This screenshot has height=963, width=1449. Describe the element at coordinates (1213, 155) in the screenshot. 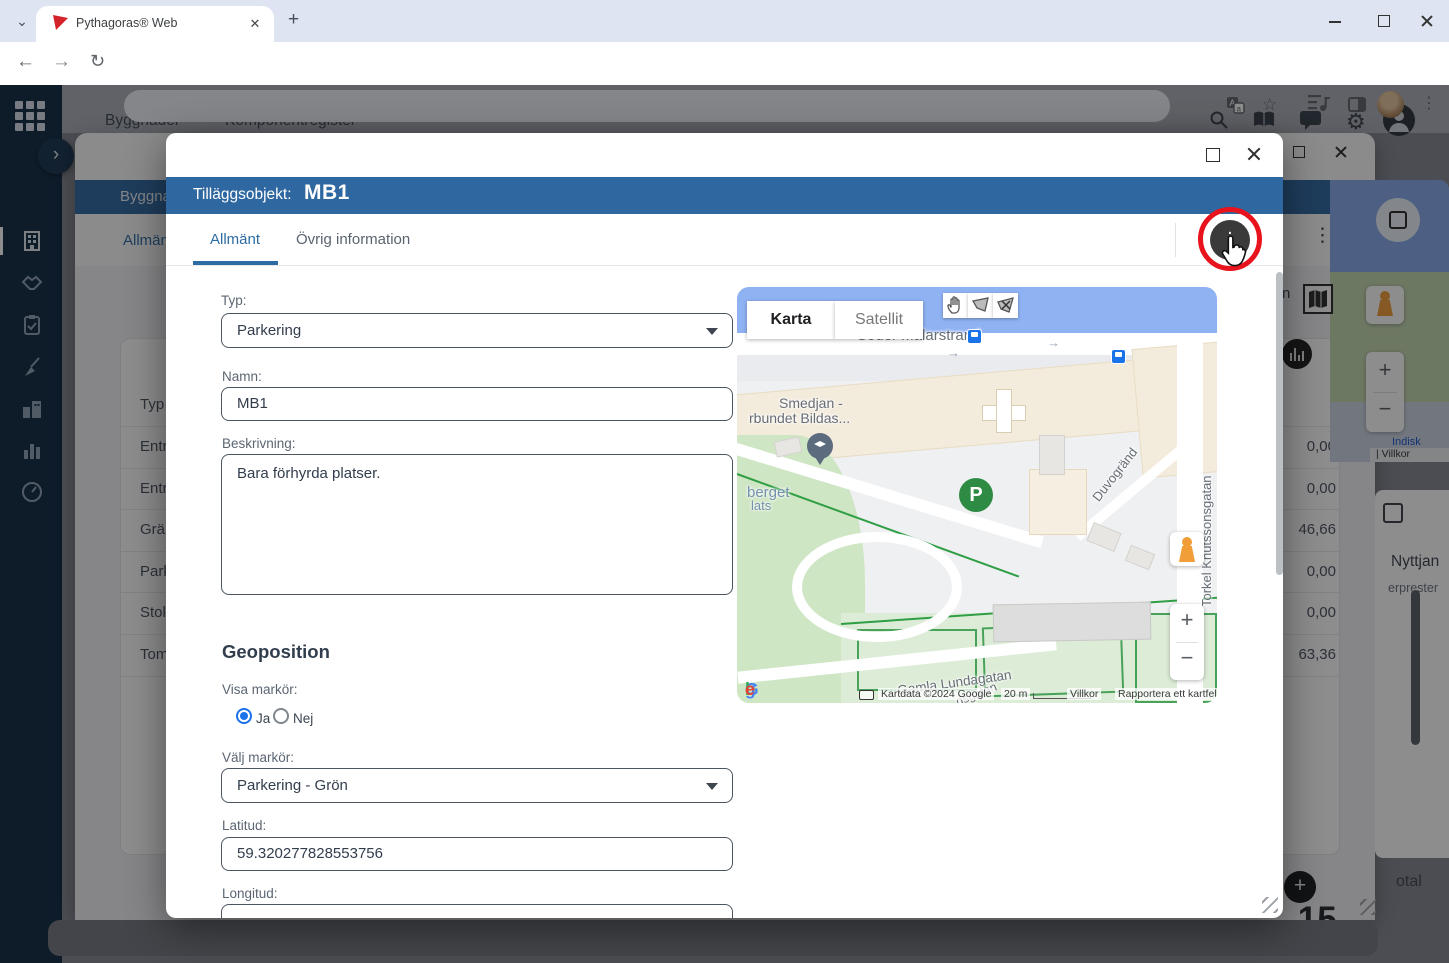

I see `modal-maximize-button` at that location.